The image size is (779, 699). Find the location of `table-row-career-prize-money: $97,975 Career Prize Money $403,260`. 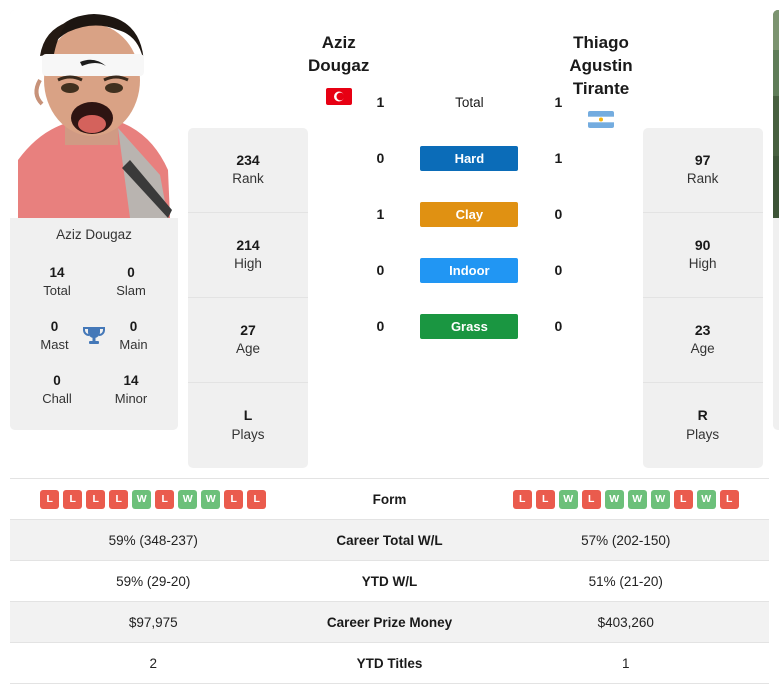

table-row-career-prize-money: $97,975 Career Prize Money $403,260 is located at coordinates (389, 622).